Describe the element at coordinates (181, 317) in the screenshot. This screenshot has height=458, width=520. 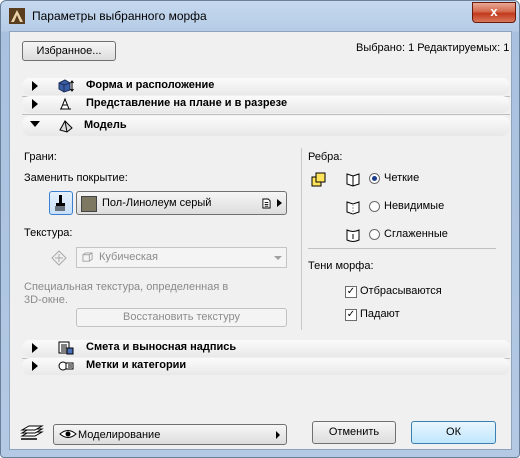
I see `restore-texture-button: Восстановить текстуру` at that location.